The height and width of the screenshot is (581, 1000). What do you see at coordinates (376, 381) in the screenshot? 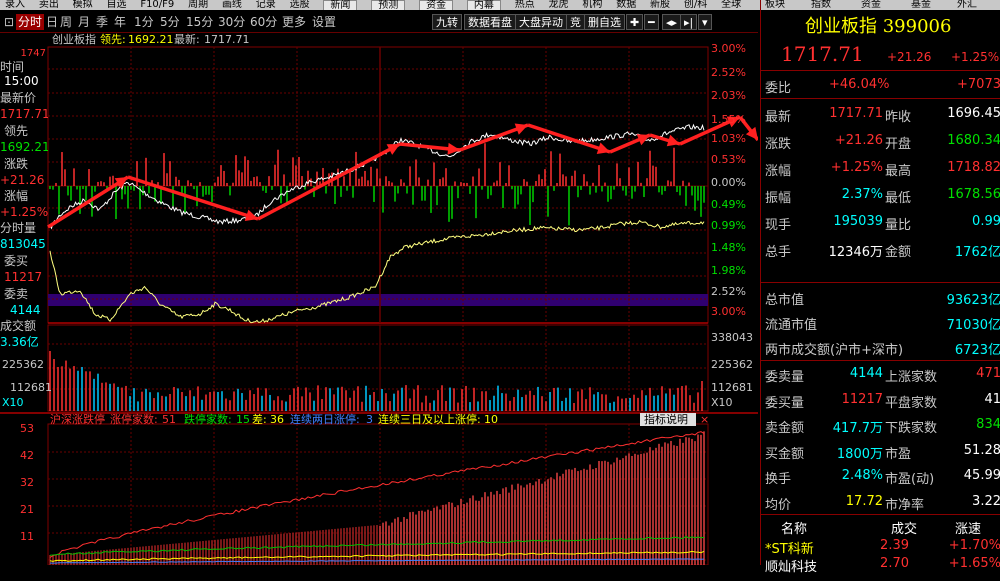
I see `volume-bars` at bounding box center [376, 381].